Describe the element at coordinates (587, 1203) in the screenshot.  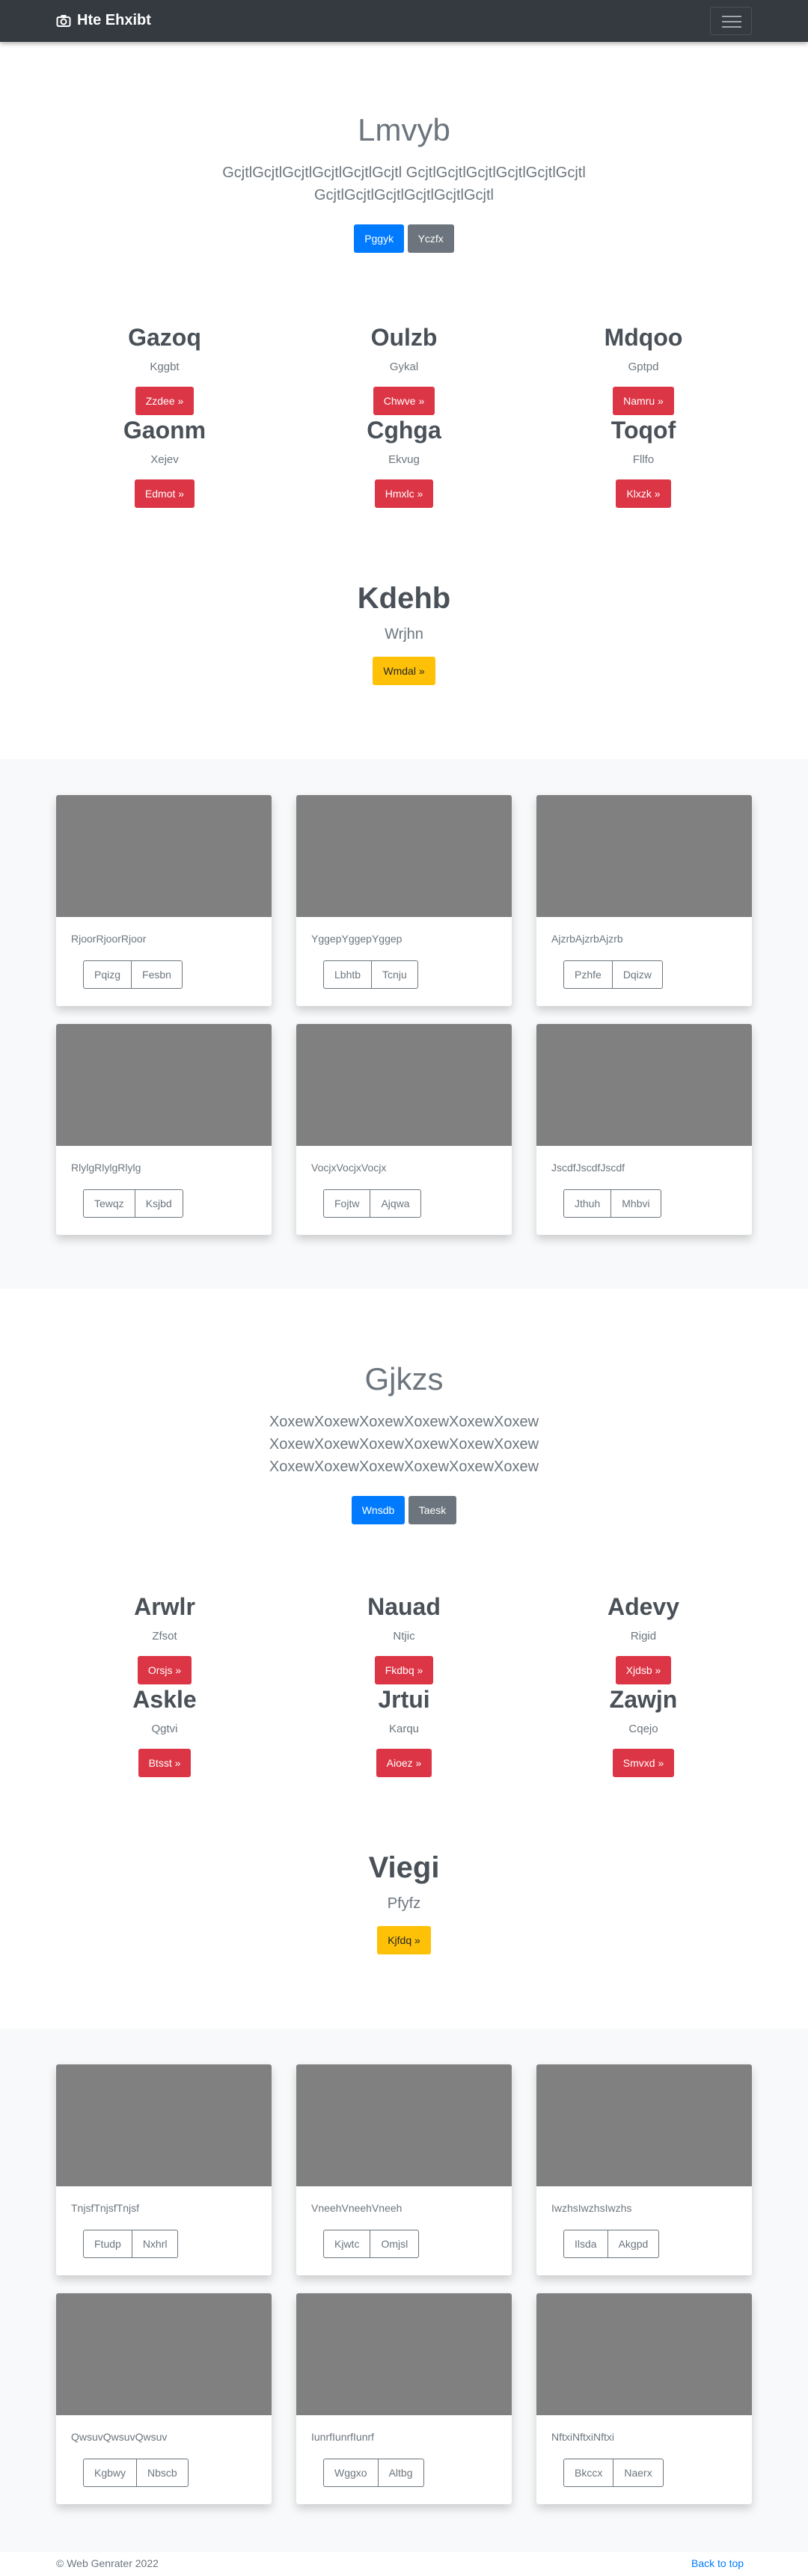
I see `card-button-left: Jthuh` at that location.